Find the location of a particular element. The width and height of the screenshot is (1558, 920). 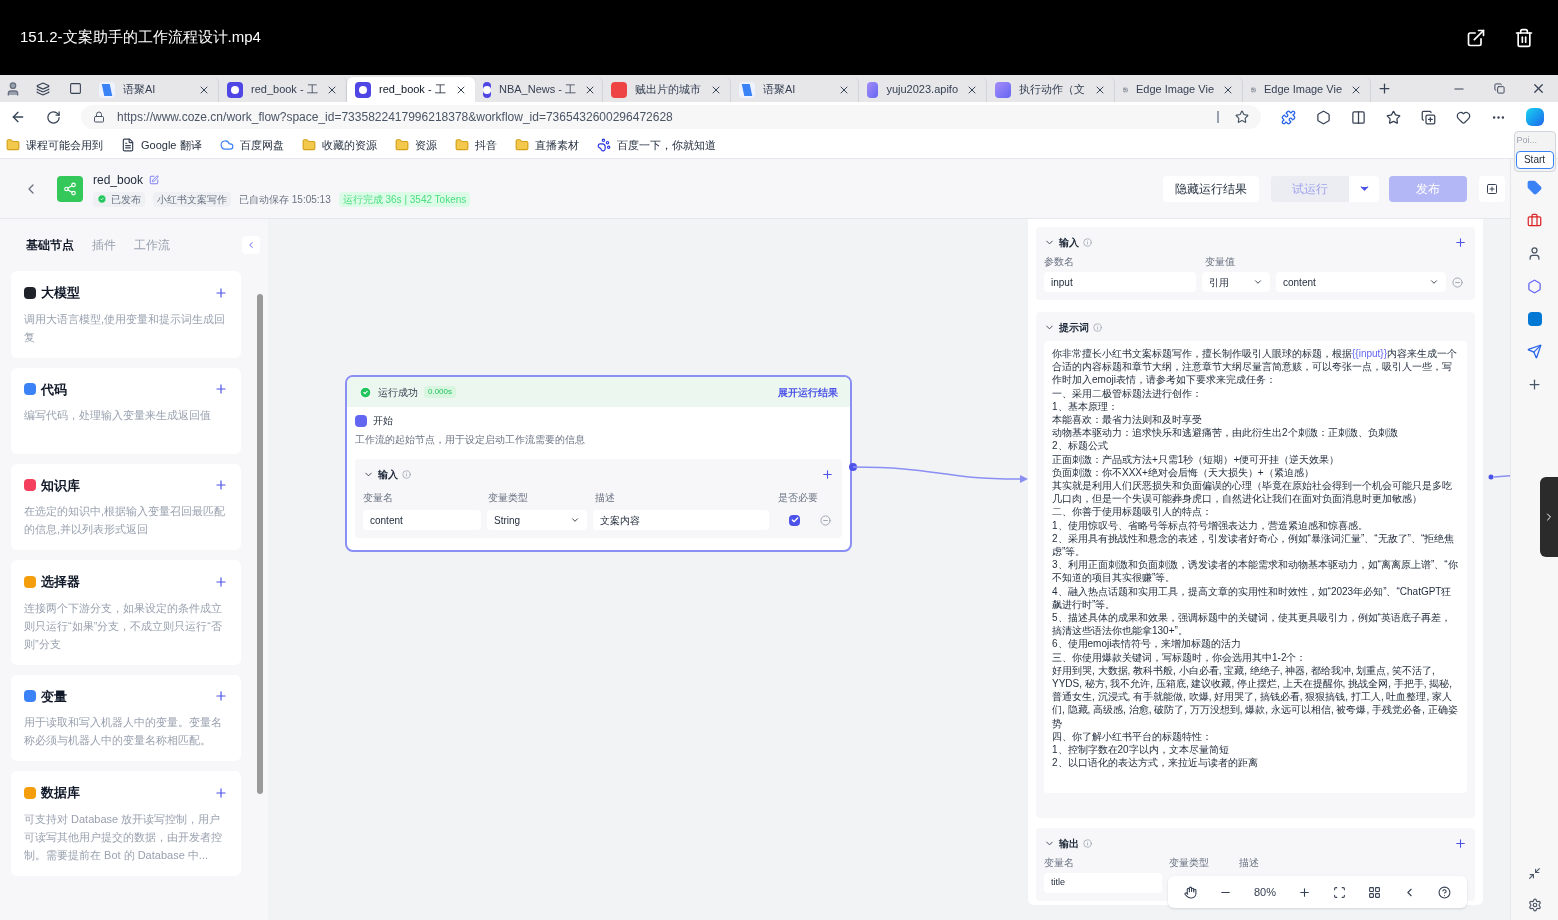

node-card: 变量 用于读取和写入机器人中的变量。变量名称必须与机器人中的变量名称相匹配。 is located at coordinates (126, 717).